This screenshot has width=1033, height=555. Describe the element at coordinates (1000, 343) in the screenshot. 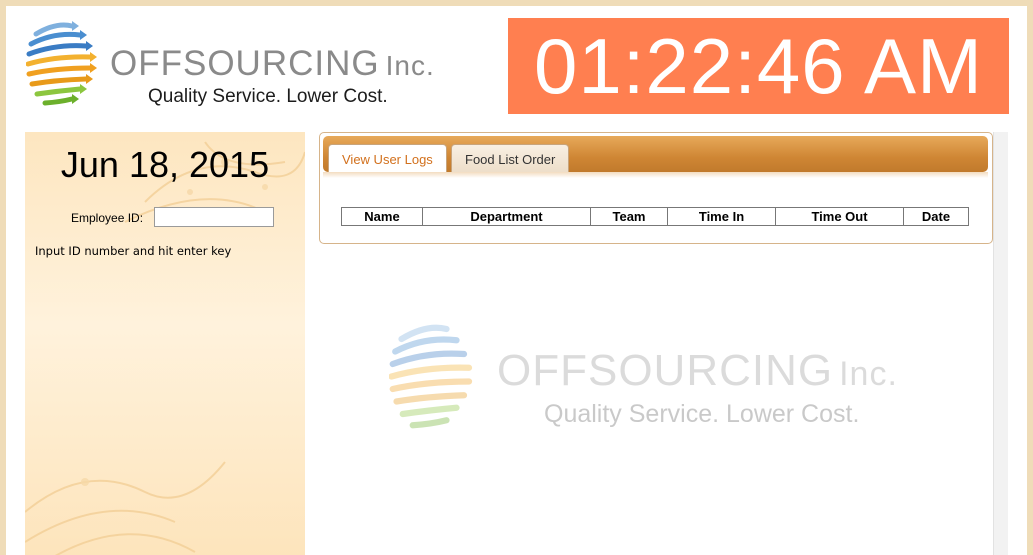

I see `vertical-scrollbar` at that location.